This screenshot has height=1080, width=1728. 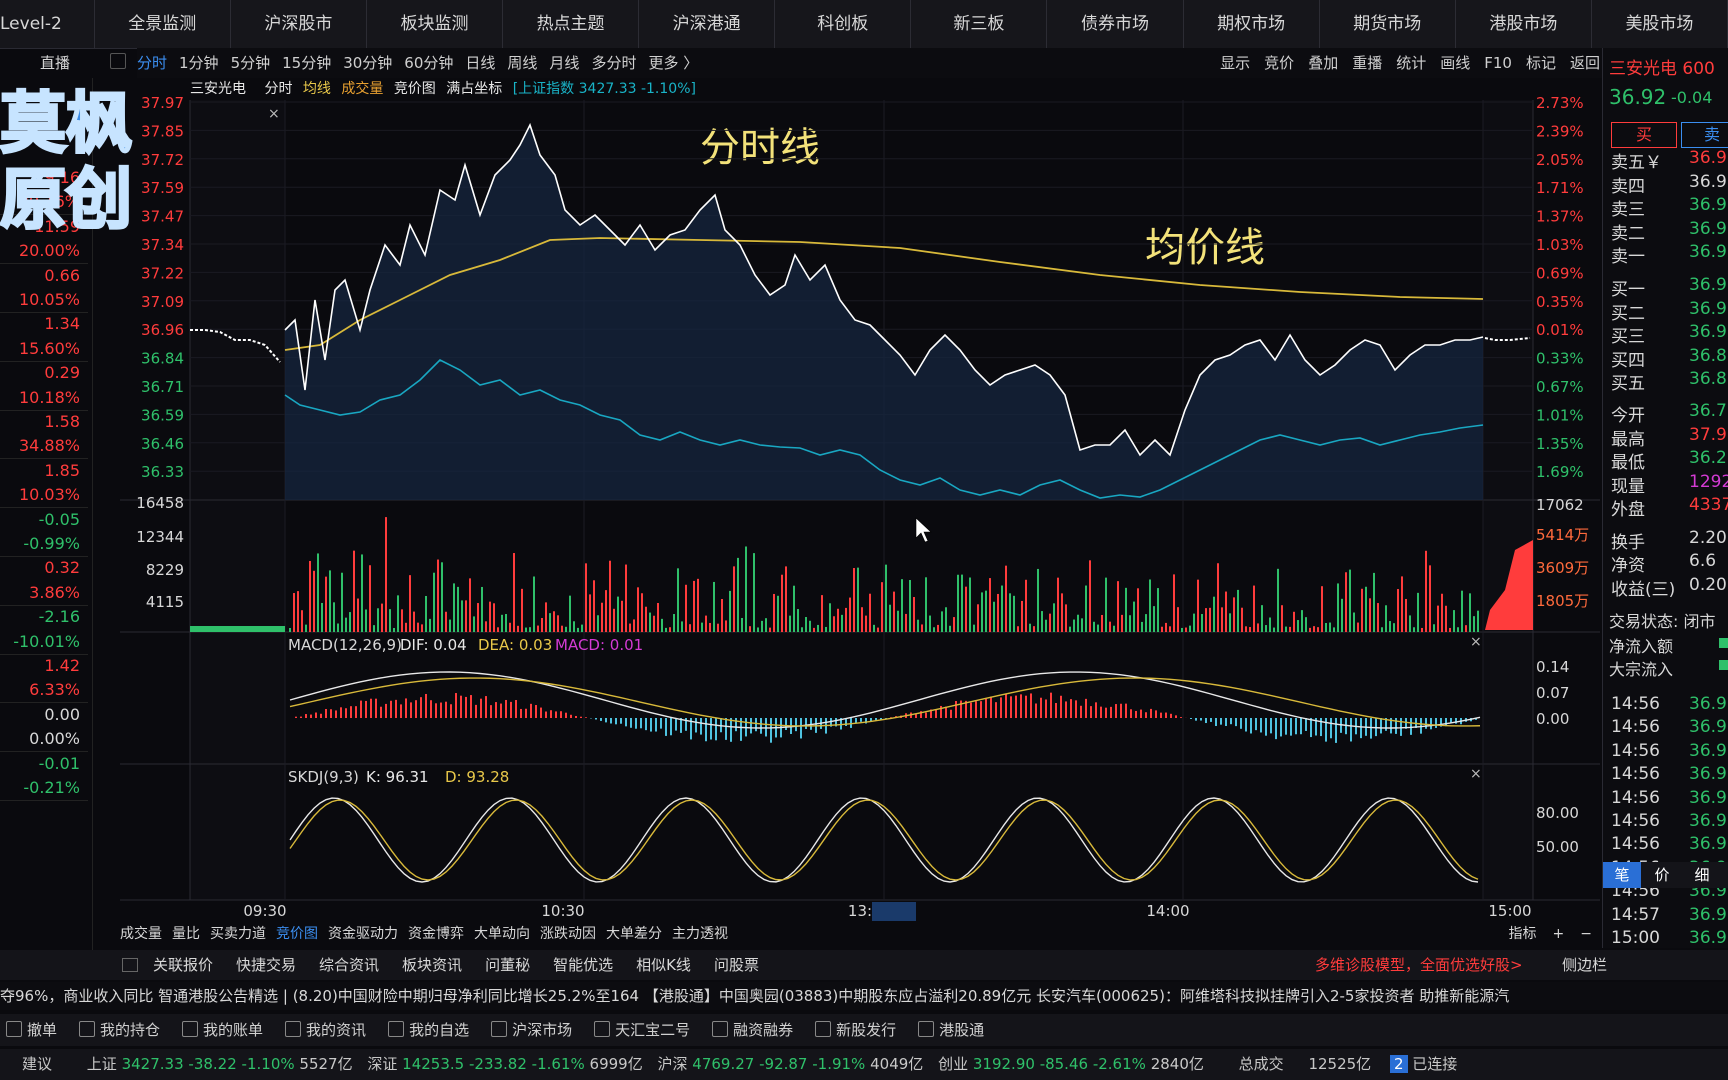 What do you see at coordinates (951, 1030) in the screenshot?
I see `action-item: 港股通` at bounding box center [951, 1030].